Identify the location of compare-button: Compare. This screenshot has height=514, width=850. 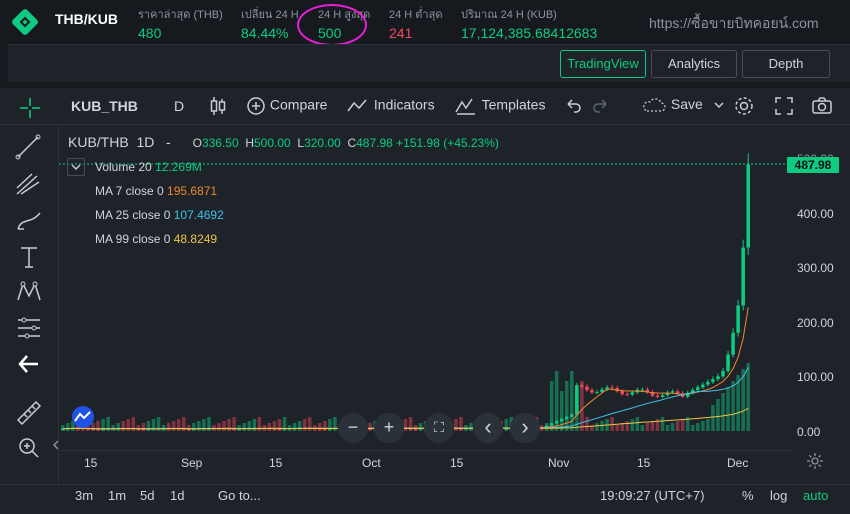
(286, 106).